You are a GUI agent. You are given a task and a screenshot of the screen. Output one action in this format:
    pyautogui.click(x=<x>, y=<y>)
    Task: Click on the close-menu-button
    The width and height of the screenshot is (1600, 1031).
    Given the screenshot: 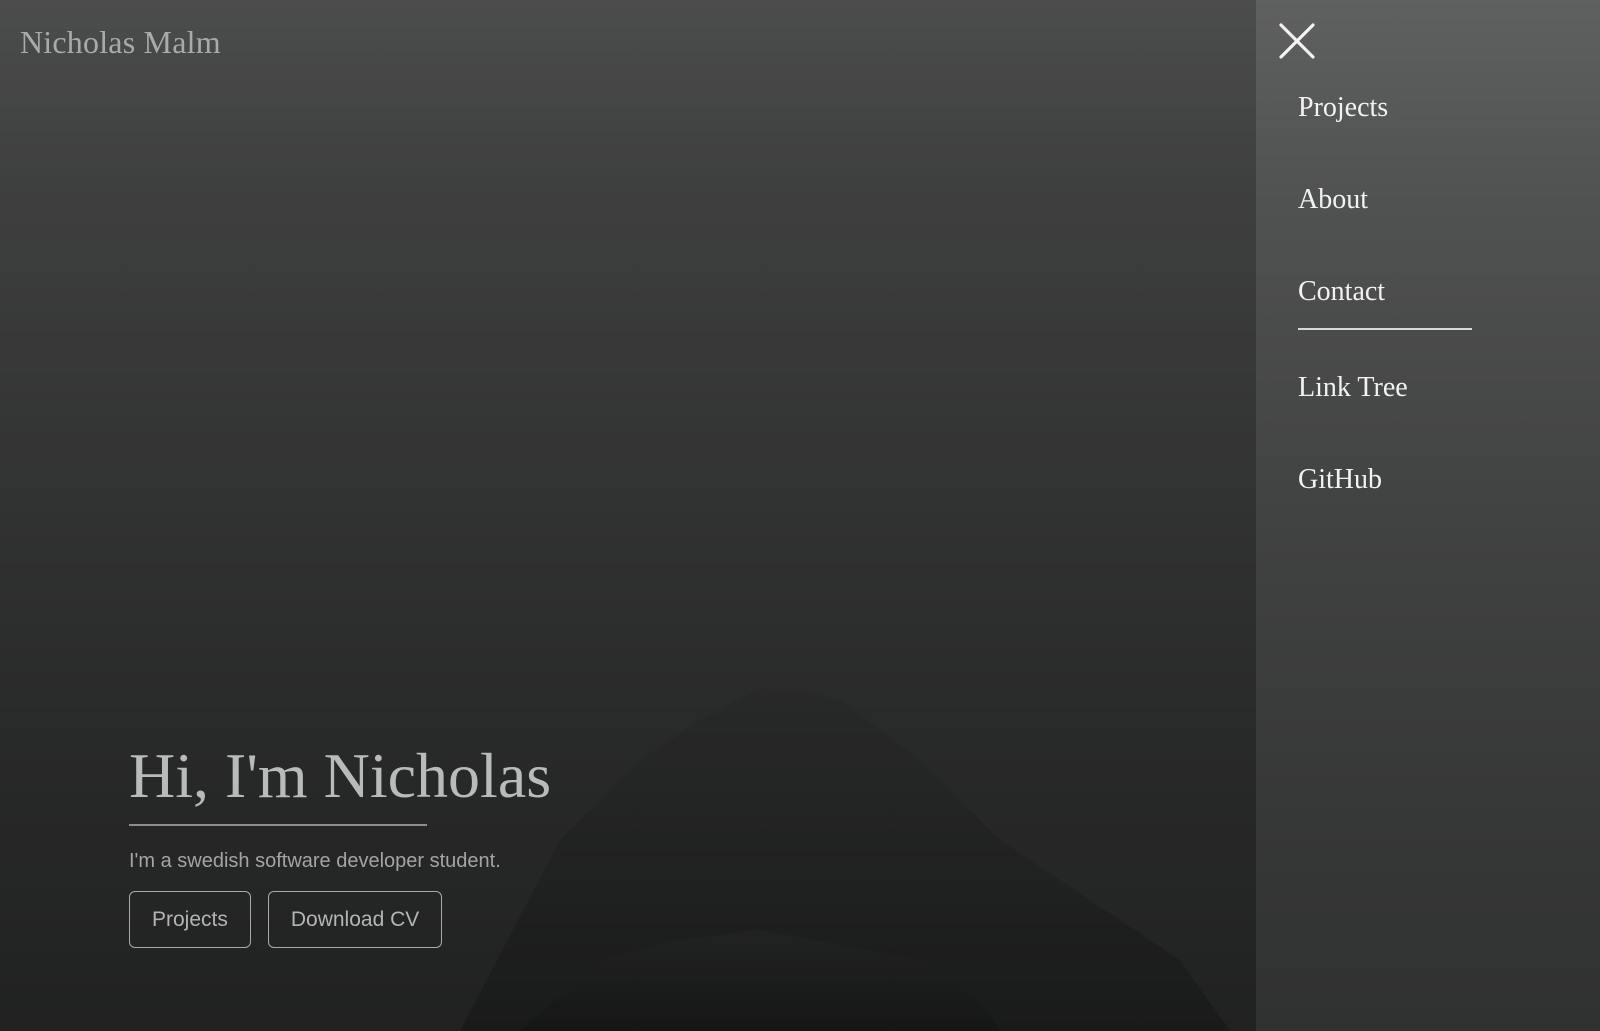 What is the action you would take?
    pyautogui.click(x=1297, y=41)
    